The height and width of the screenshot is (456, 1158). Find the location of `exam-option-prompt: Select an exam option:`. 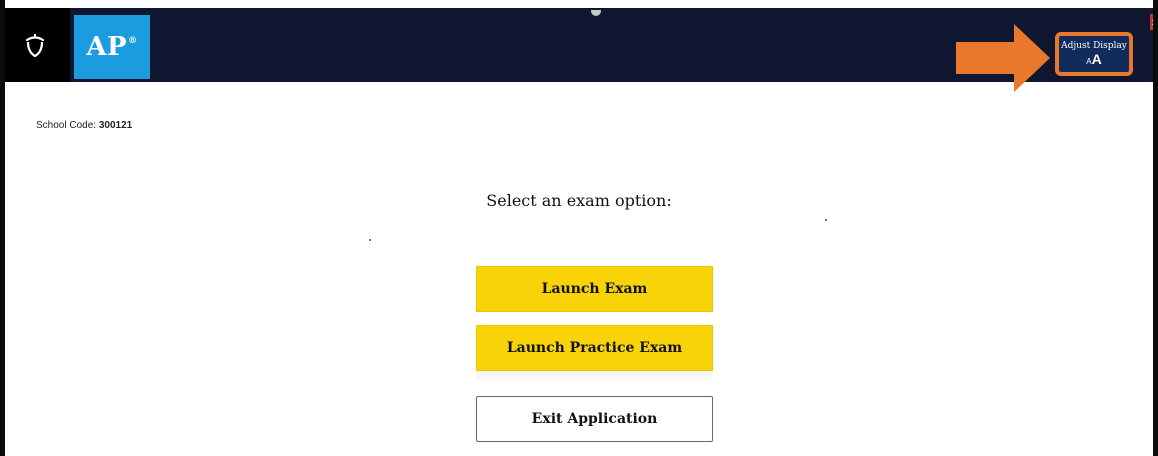

exam-option-prompt: Select an exam option: is located at coordinates (579, 200).